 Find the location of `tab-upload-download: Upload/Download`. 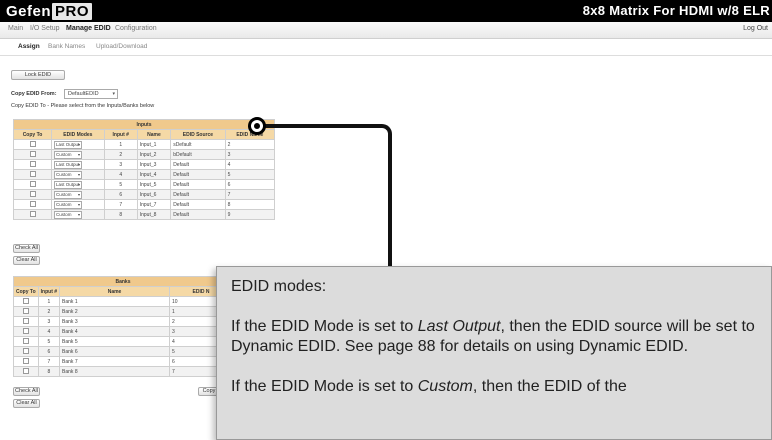

tab-upload-download: Upload/Download is located at coordinates (121, 46).